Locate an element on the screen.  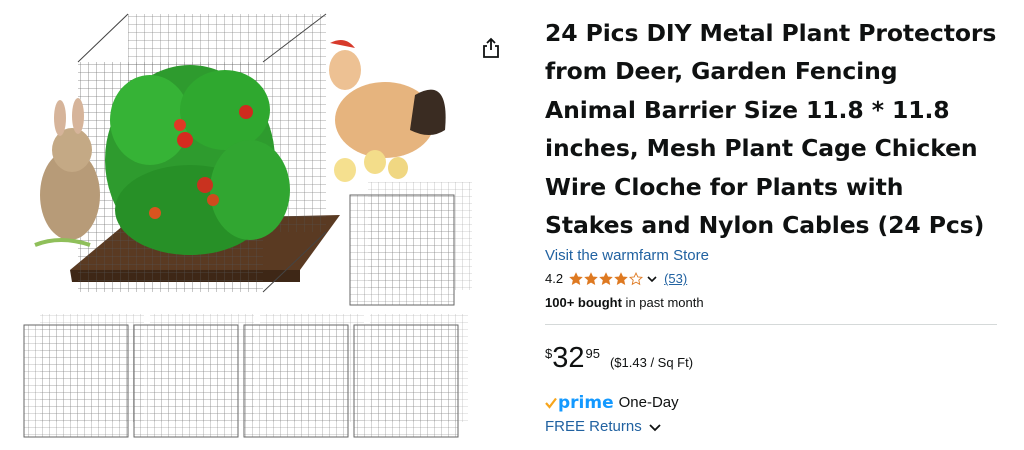
share-icon is located at coordinates (491, 47).